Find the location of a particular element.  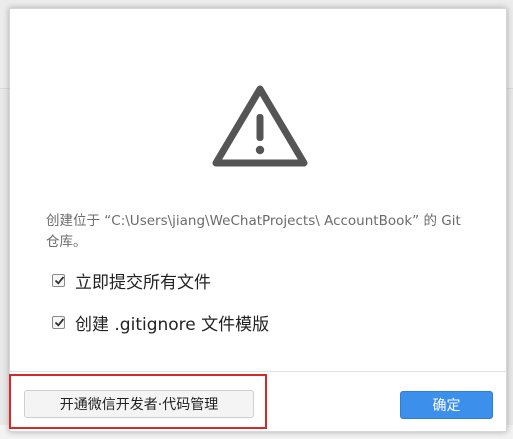

commit-all-checkbox is located at coordinates (58, 280).